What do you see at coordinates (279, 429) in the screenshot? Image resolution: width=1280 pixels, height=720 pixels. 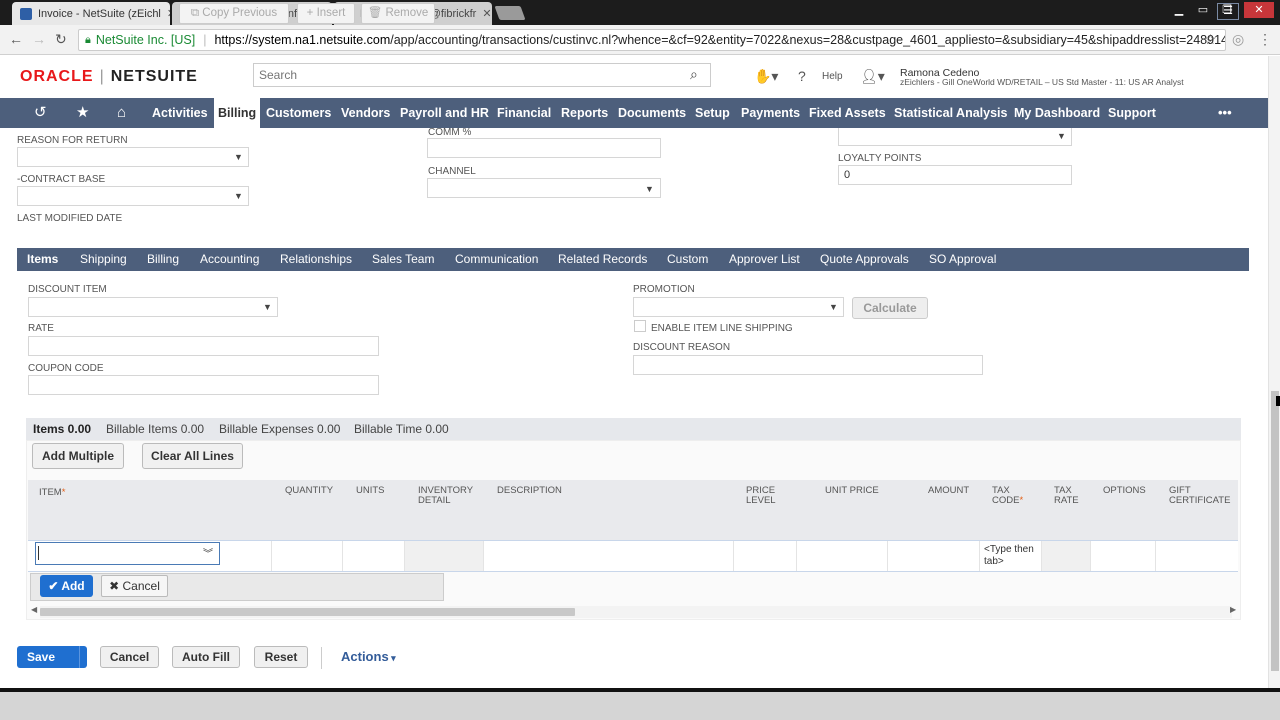 I see `machine-tab-billable-expenses: Billable Expenses 0.00` at bounding box center [279, 429].